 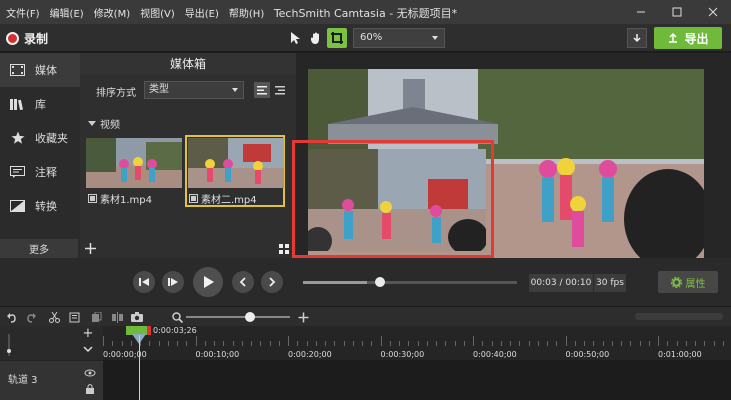 What do you see at coordinates (610, 283) in the screenshot?
I see `fps-display: 30 fps` at bounding box center [610, 283].